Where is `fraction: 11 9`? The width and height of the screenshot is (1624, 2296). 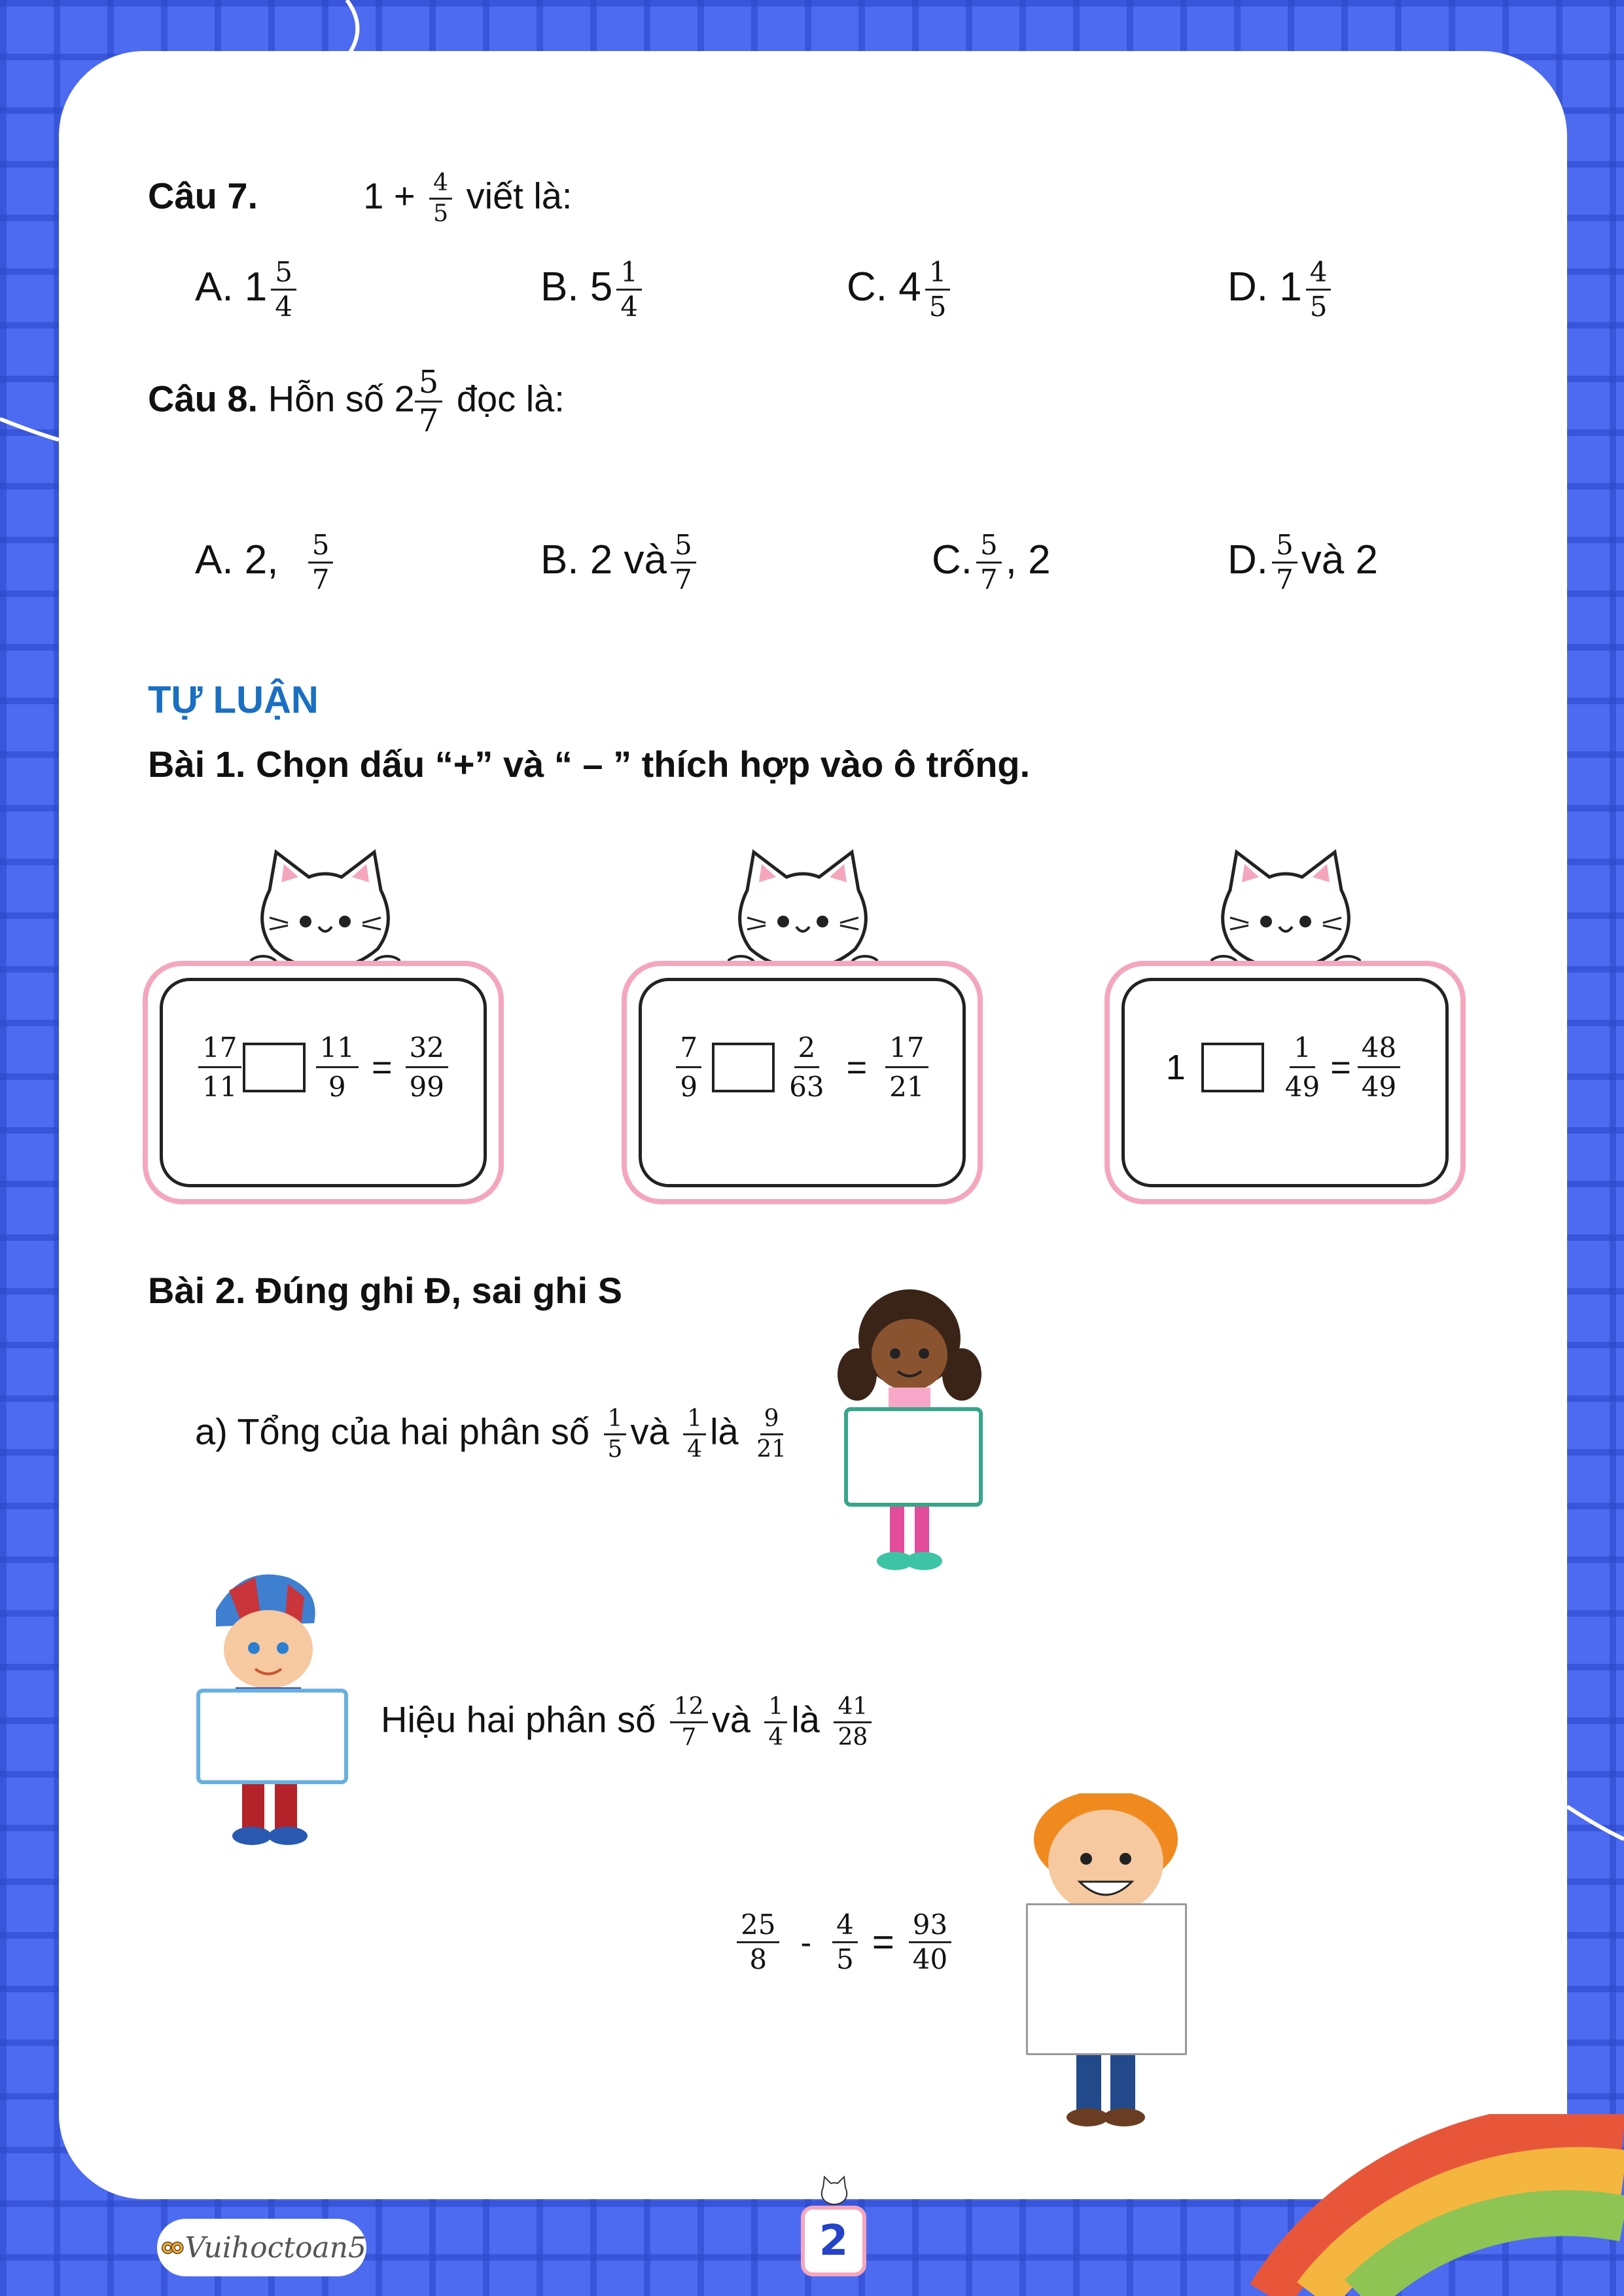
fraction: 11 9 is located at coordinates (337, 1067).